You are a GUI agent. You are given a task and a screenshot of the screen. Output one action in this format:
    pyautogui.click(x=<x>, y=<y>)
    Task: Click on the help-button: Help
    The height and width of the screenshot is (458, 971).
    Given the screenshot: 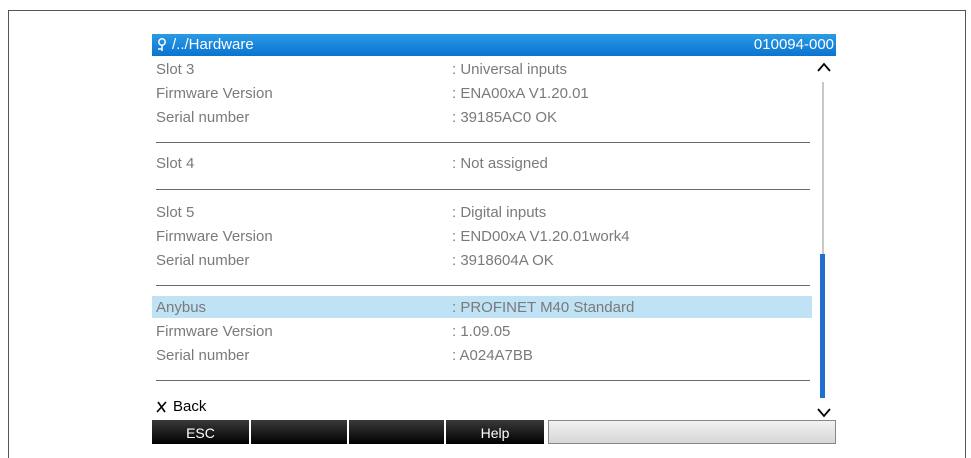 What is the action you would take?
    pyautogui.click(x=496, y=432)
    